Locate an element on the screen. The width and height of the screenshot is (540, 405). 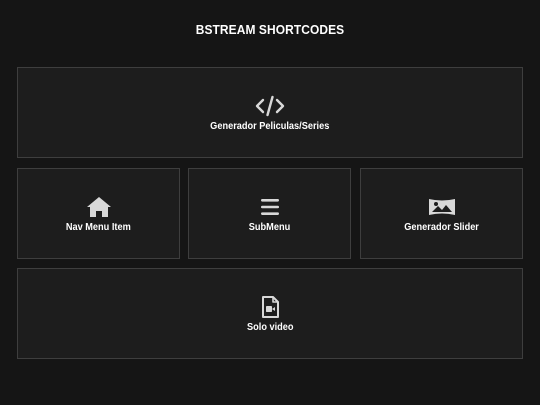
card-label: Generador Slider is located at coordinates (441, 227).